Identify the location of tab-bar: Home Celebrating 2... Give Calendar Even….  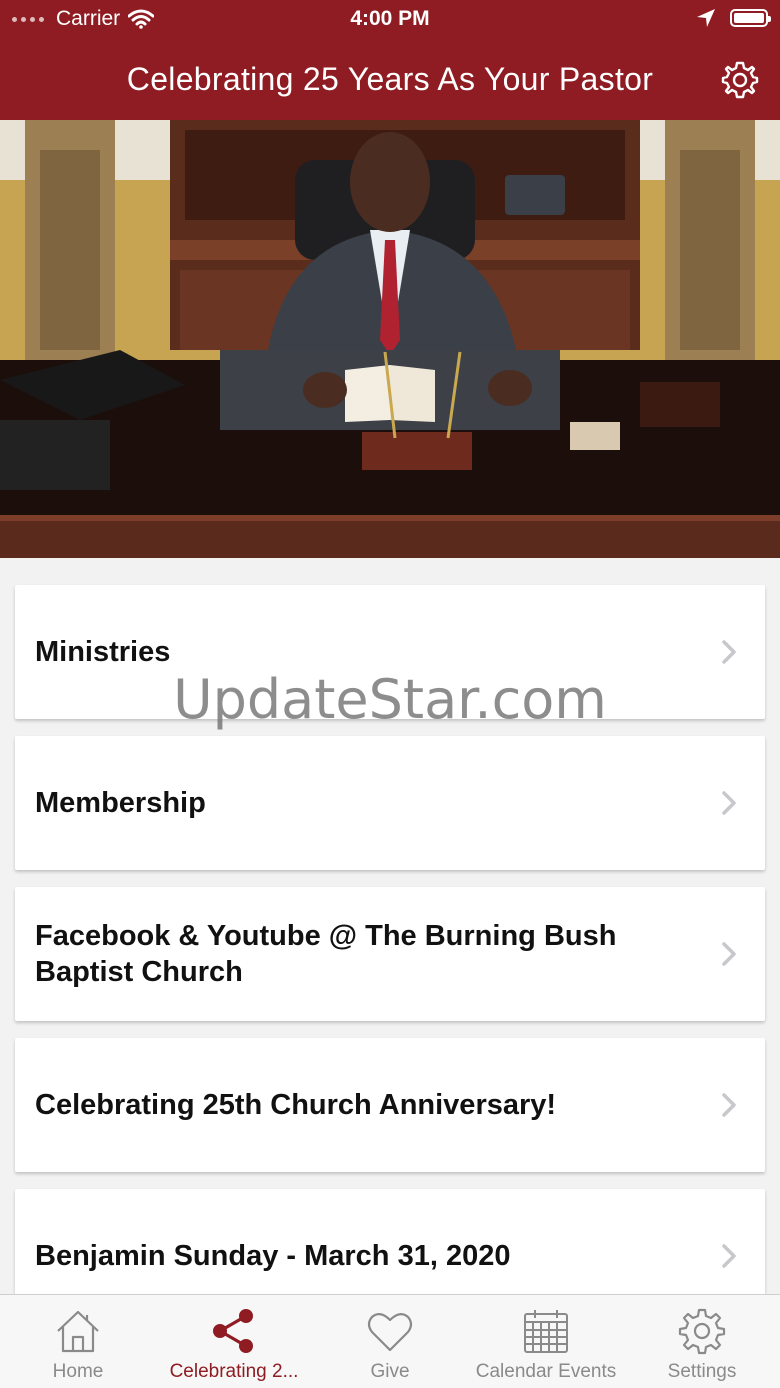
(390, 1341).